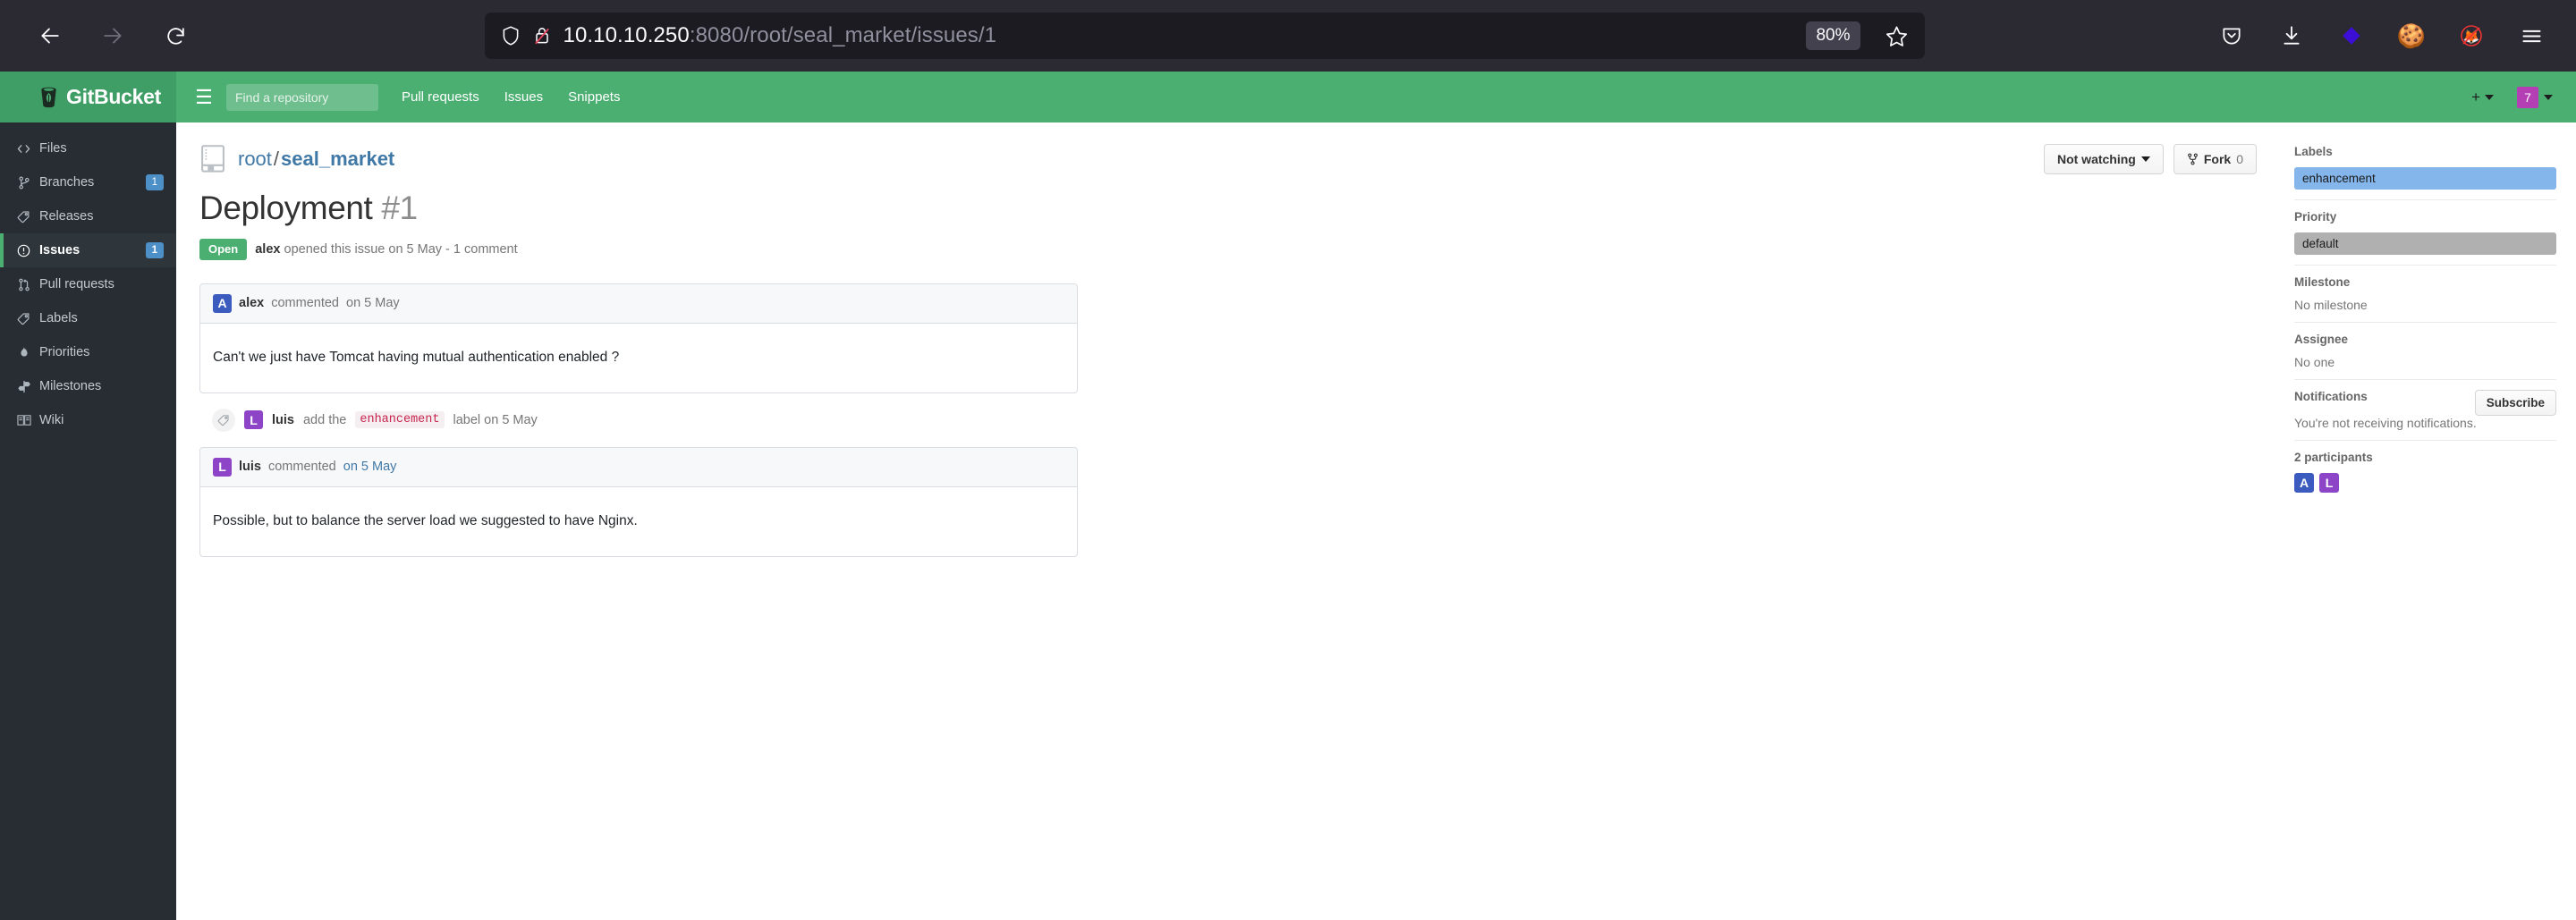 The height and width of the screenshot is (920, 2576). What do you see at coordinates (2425, 178) in the screenshot?
I see `label-chip-enhancement: enhancement` at bounding box center [2425, 178].